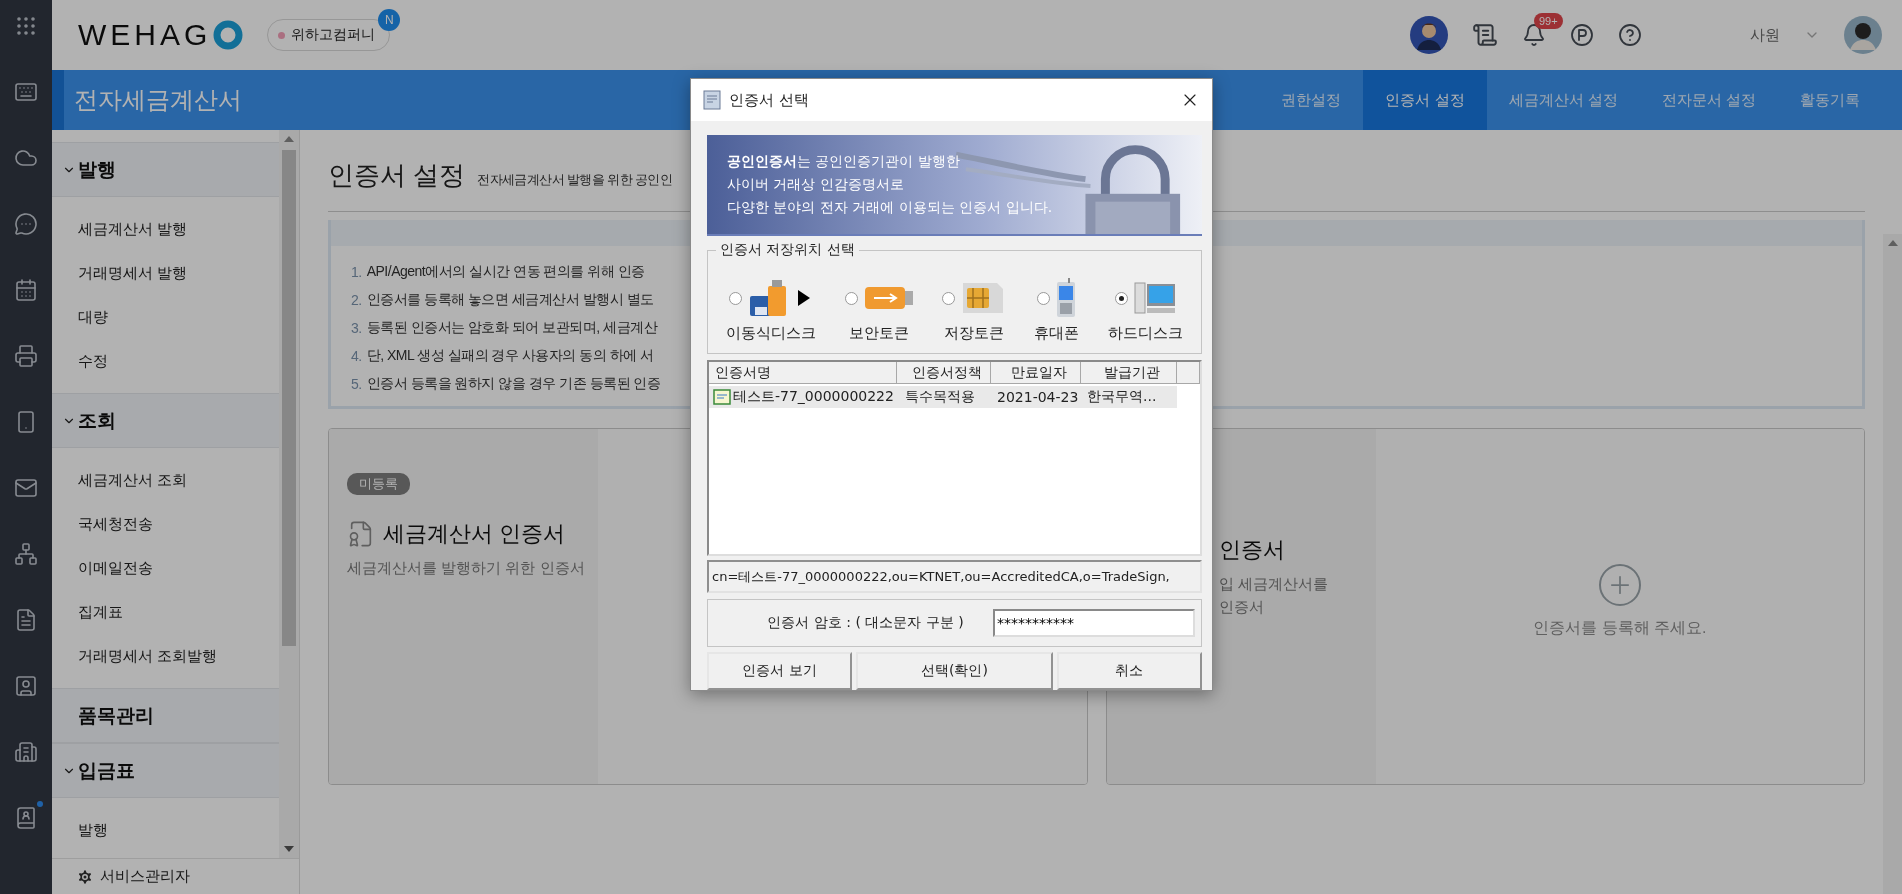  Describe the element at coordinates (1251, 550) in the screenshot. I see `card-title: 인증서` at that location.